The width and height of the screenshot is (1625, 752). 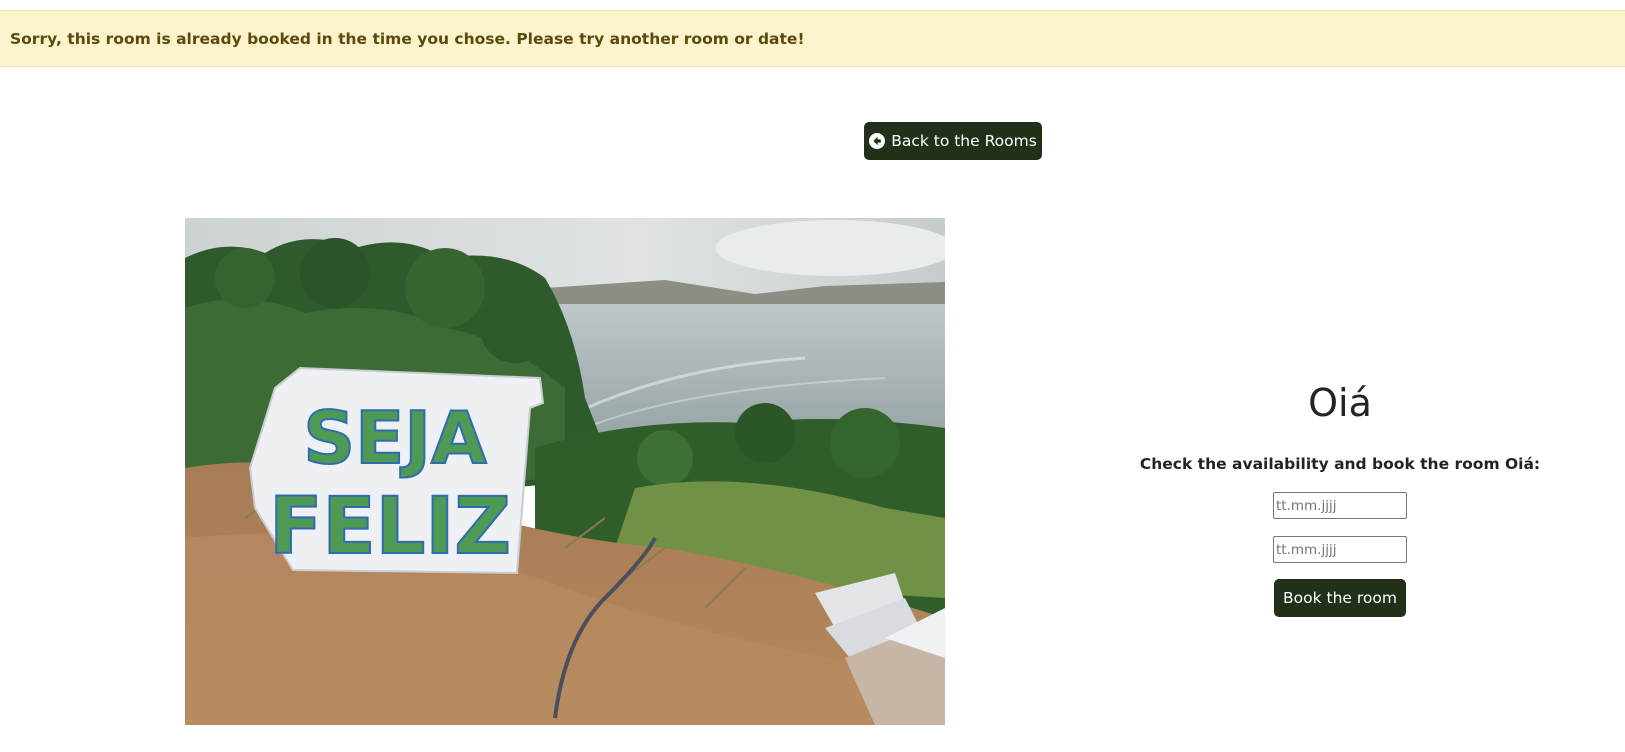 I want to click on back-to-rooms-button: Back to the Rooms, so click(x=953, y=141).